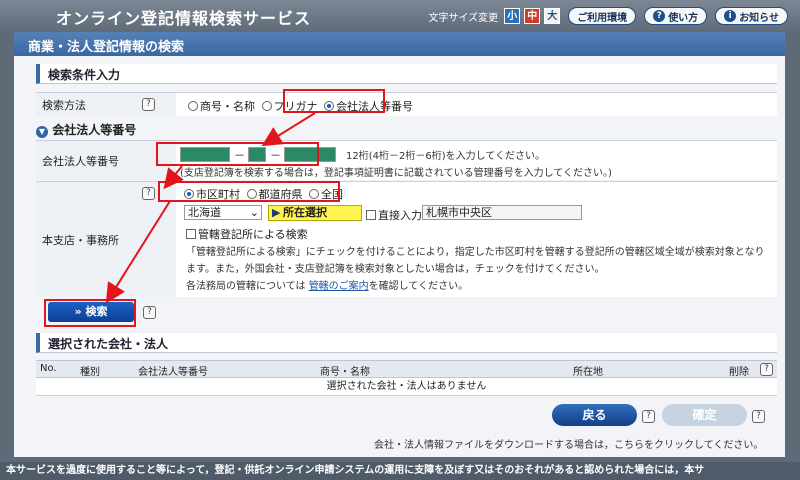 The image size is (800, 480). I want to click on direct-input-checkbox: 直接入力, so click(394, 215).